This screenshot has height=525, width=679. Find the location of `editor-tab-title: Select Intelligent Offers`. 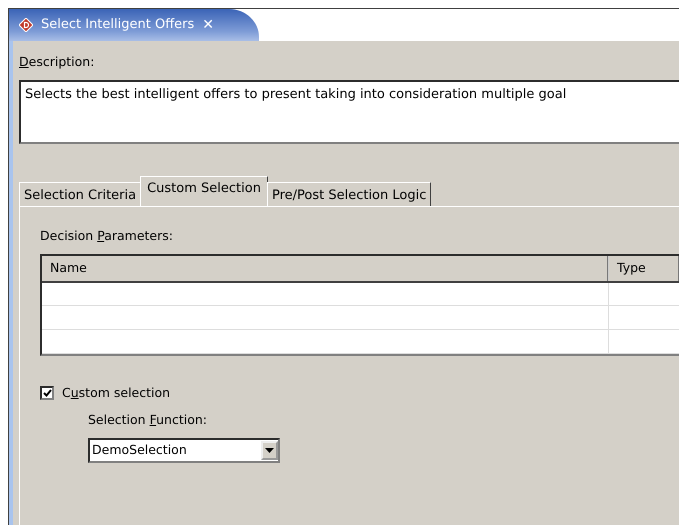

editor-tab-title: Select Intelligent Offers is located at coordinates (117, 25).